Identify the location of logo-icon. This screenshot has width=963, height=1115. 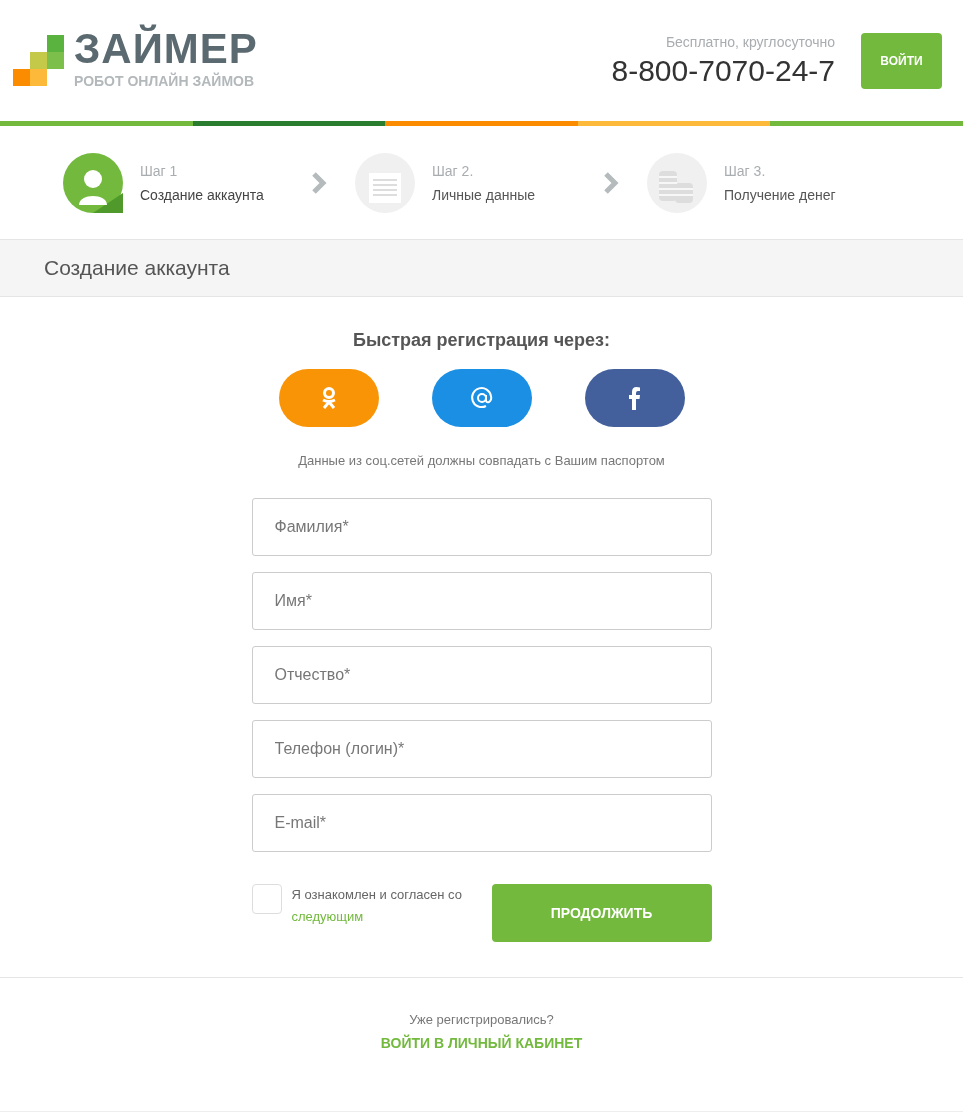
(38, 60).